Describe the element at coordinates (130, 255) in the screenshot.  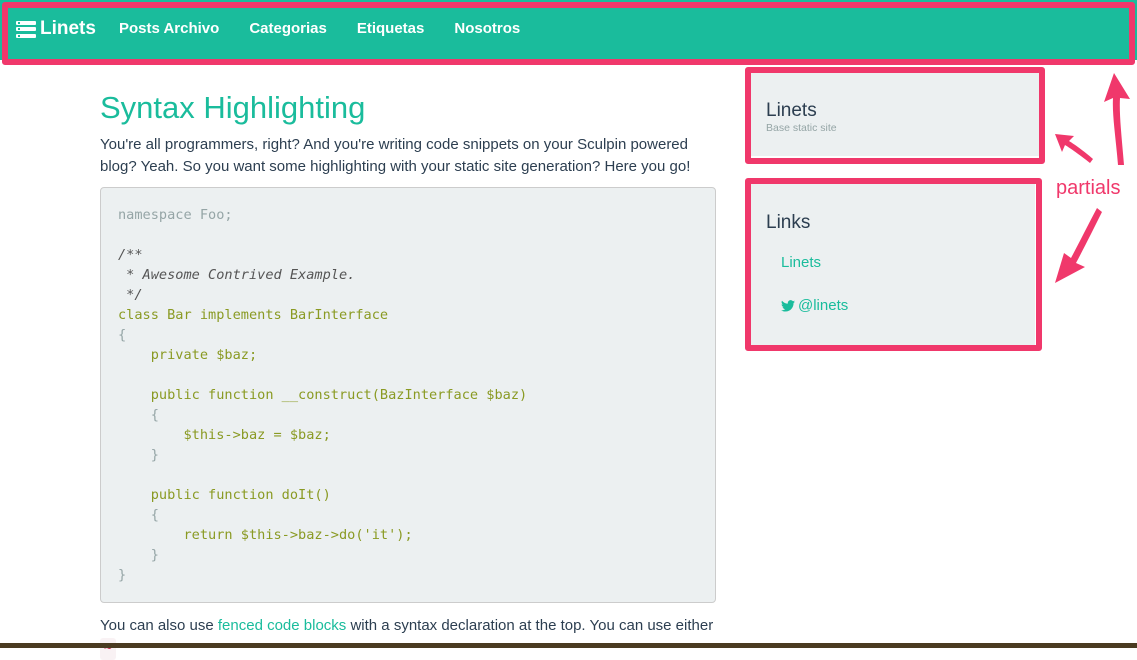
I see `code-comment-line: /**` at that location.